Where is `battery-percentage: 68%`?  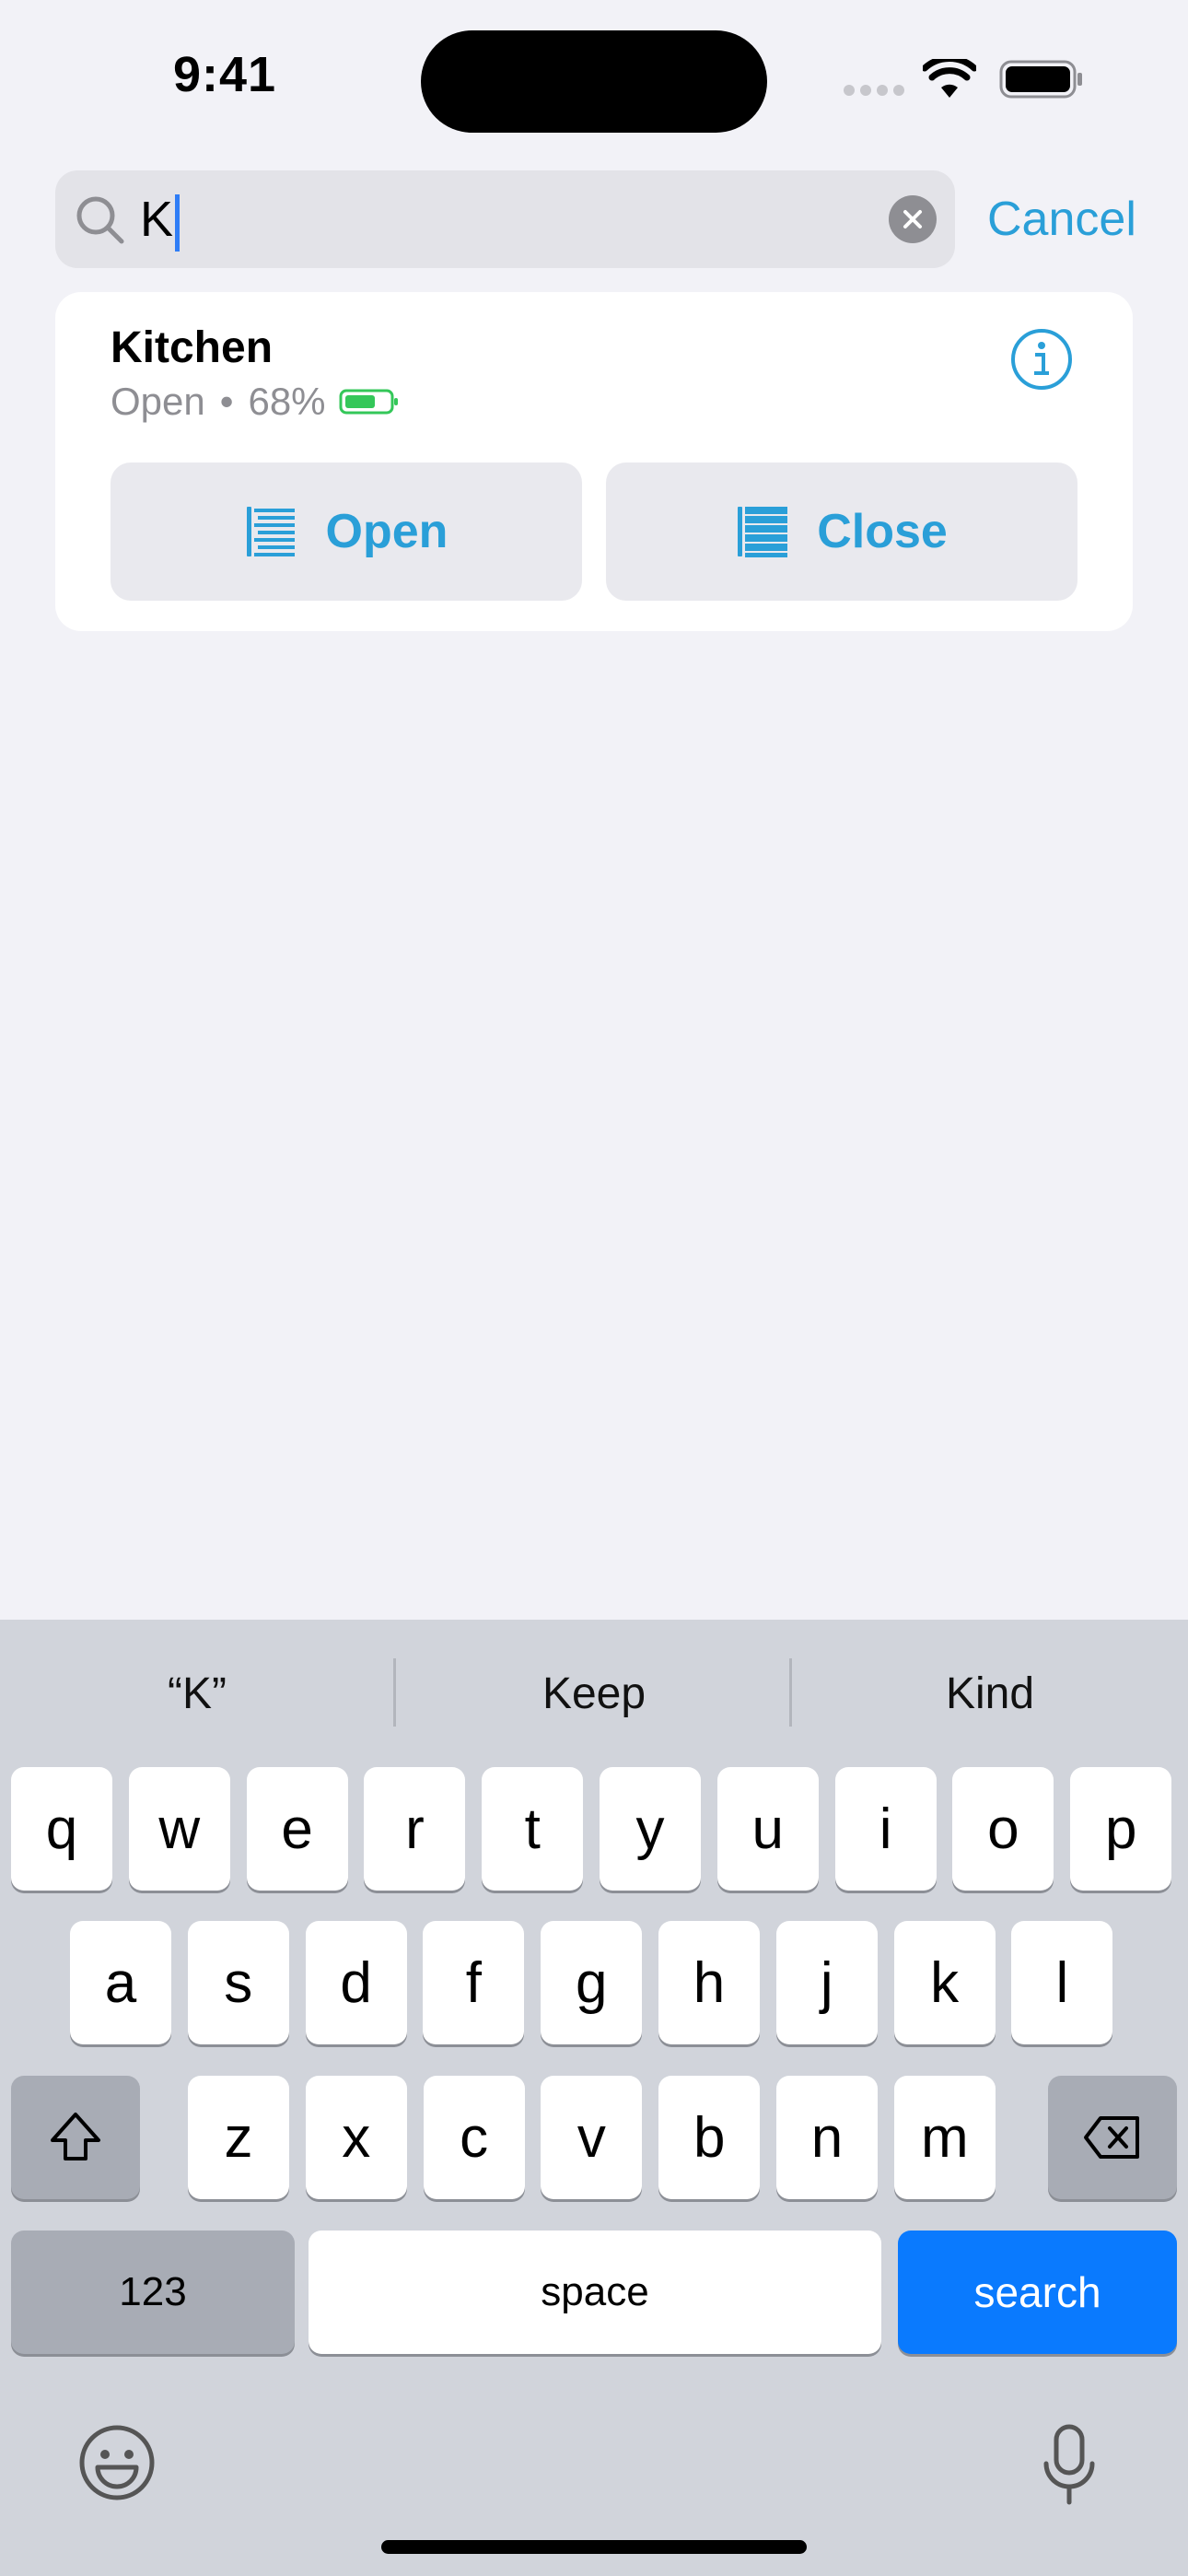 battery-percentage: 68% is located at coordinates (287, 401).